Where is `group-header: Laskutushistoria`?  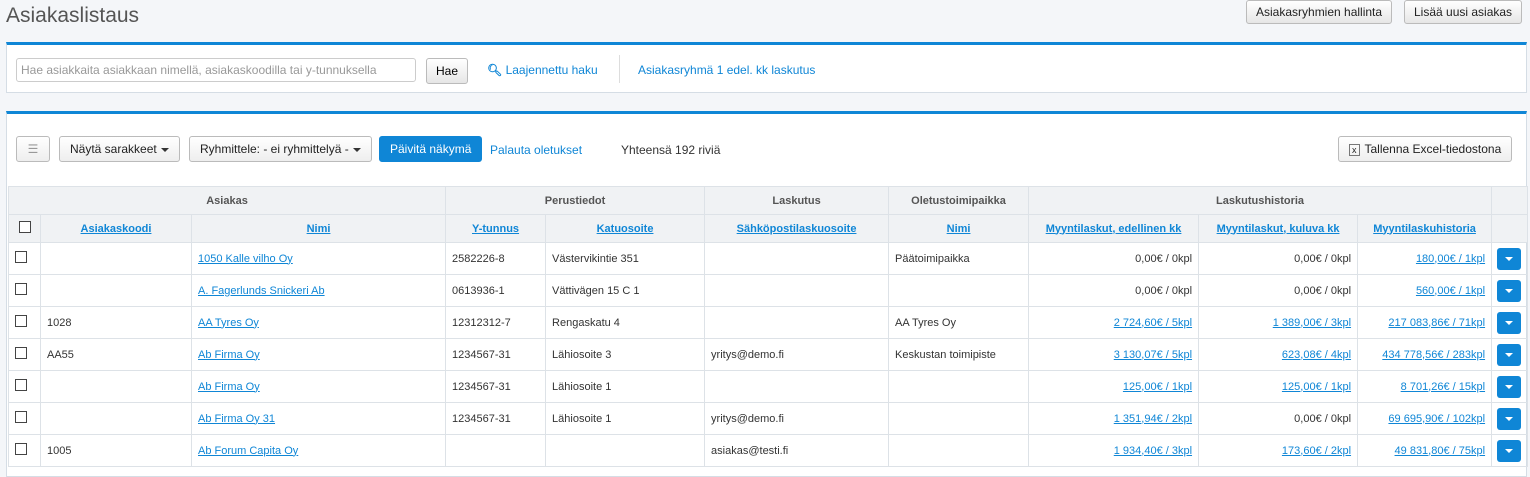
group-header: Laskutushistoria is located at coordinates (1260, 200).